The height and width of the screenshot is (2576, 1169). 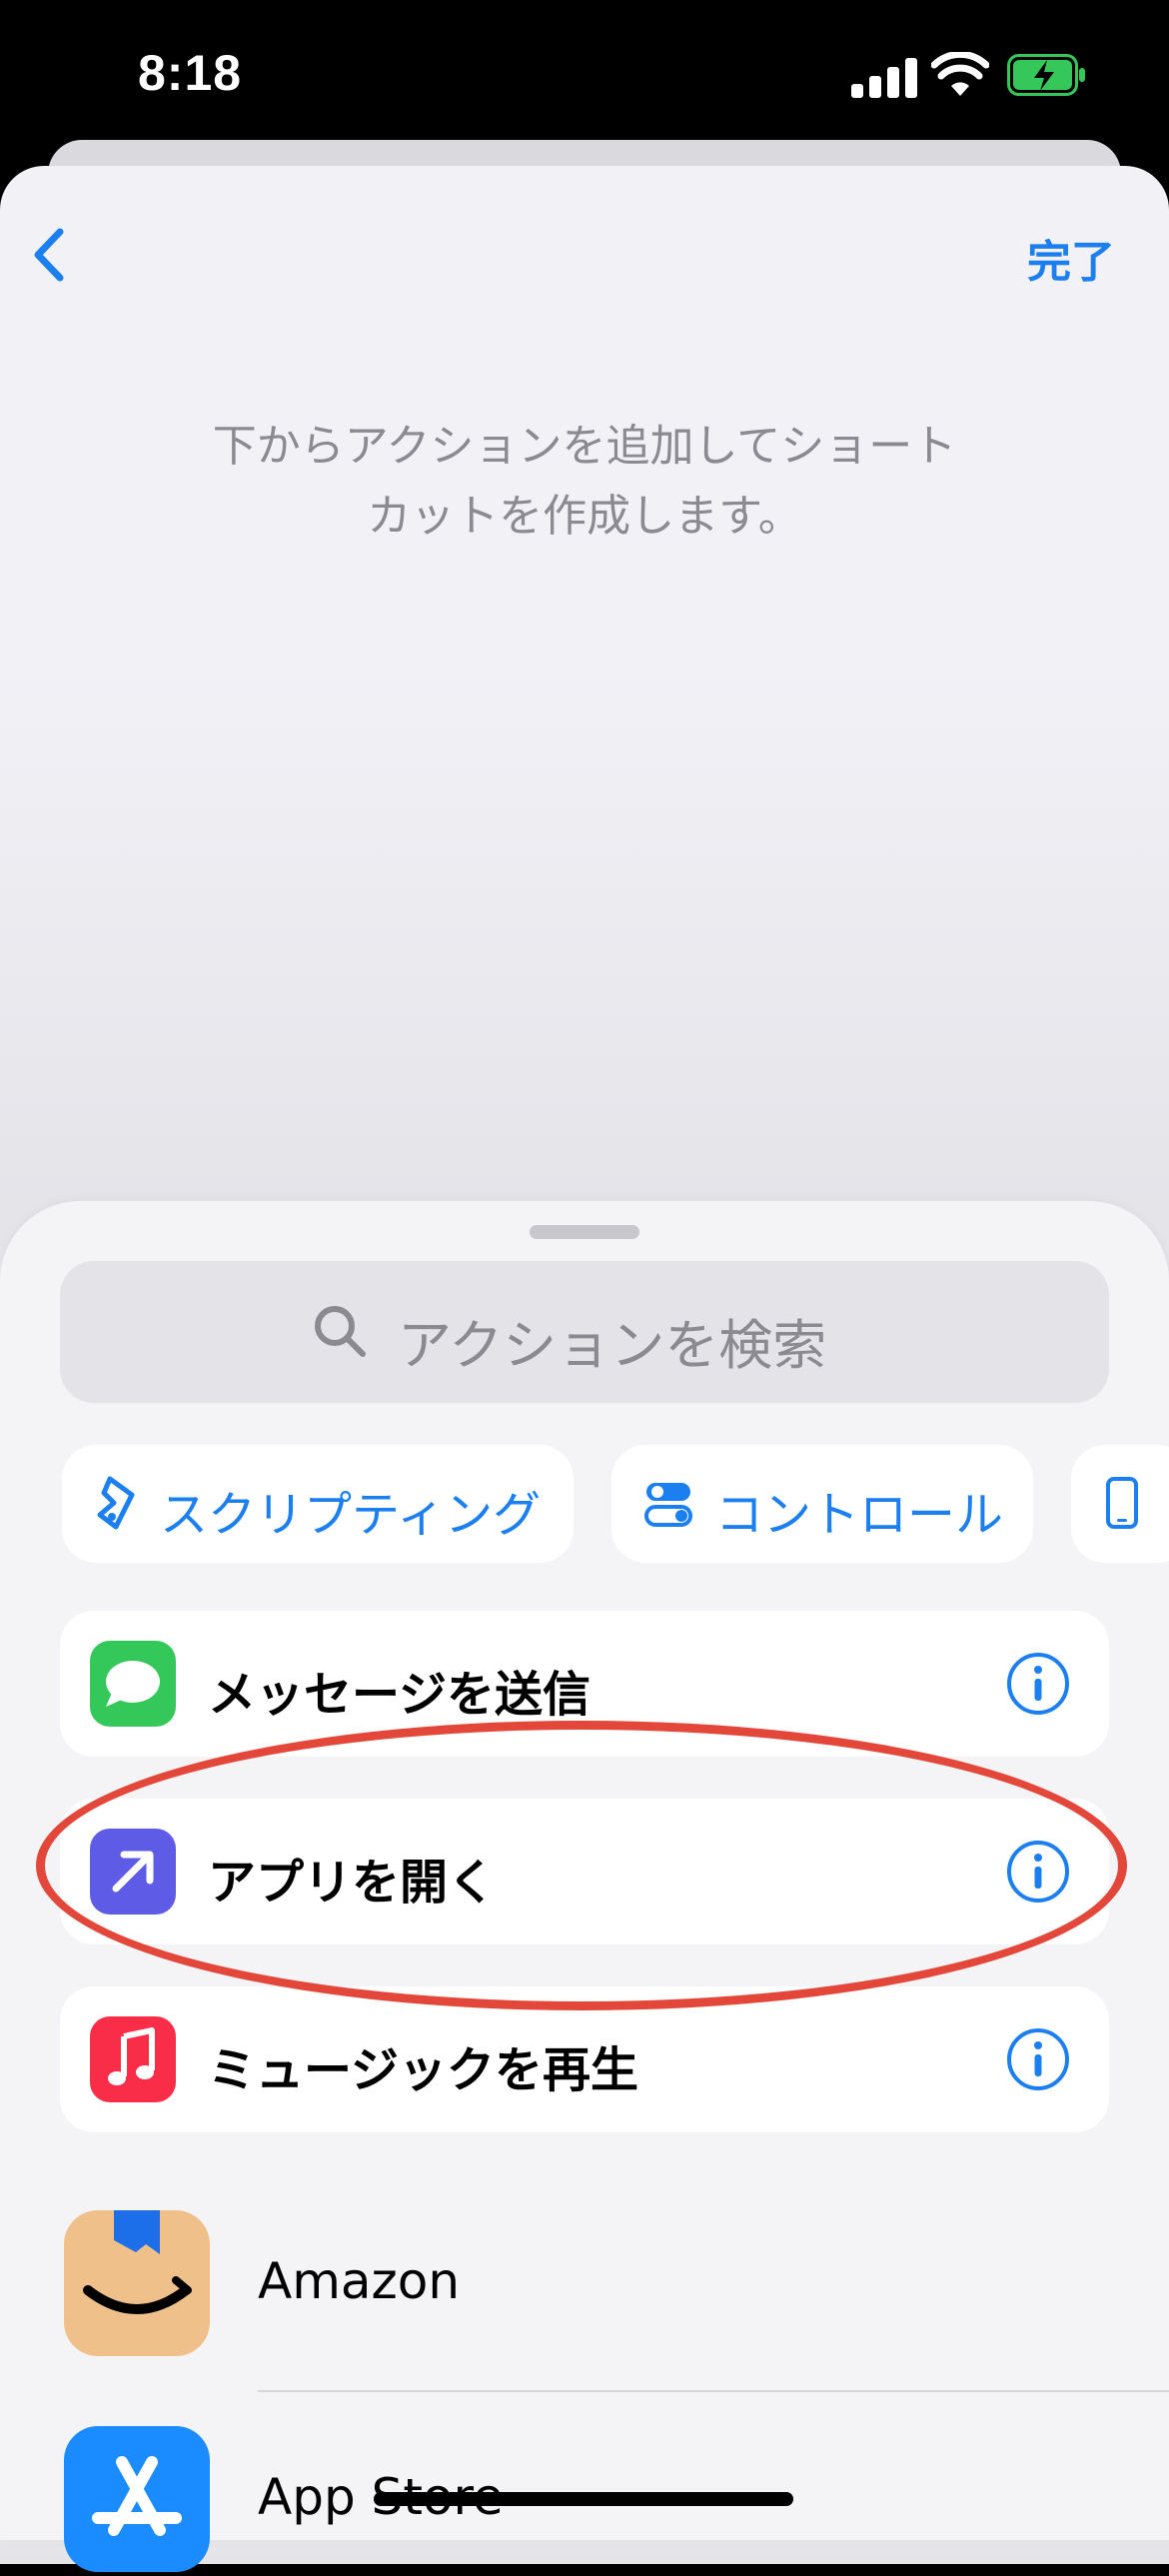 I want to click on battery-charging-icon, so click(x=1046, y=75).